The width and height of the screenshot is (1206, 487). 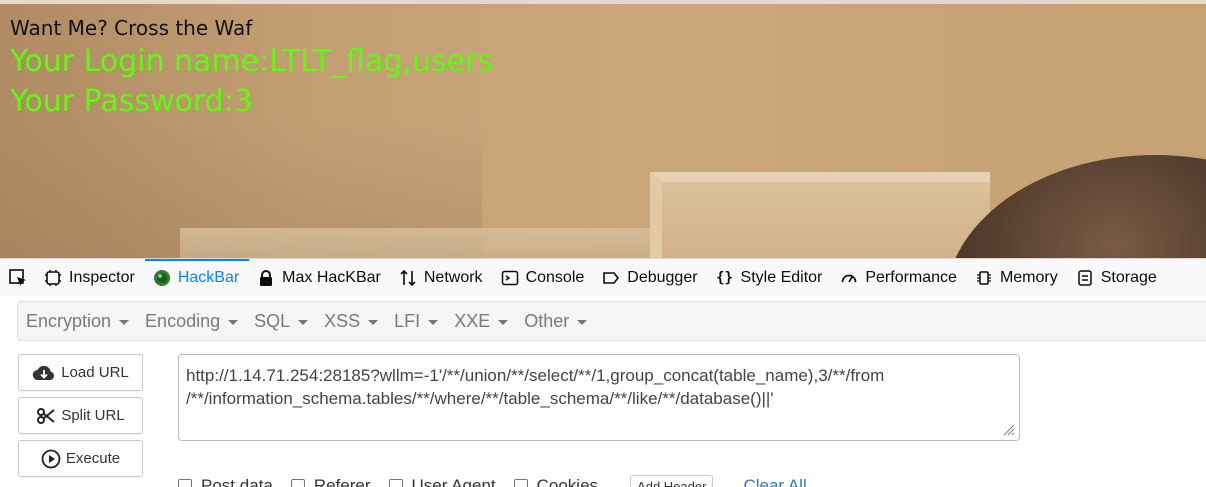 What do you see at coordinates (46, 415) in the screenshot?
I see `scissors-icon` at bounding box center [46, 415].